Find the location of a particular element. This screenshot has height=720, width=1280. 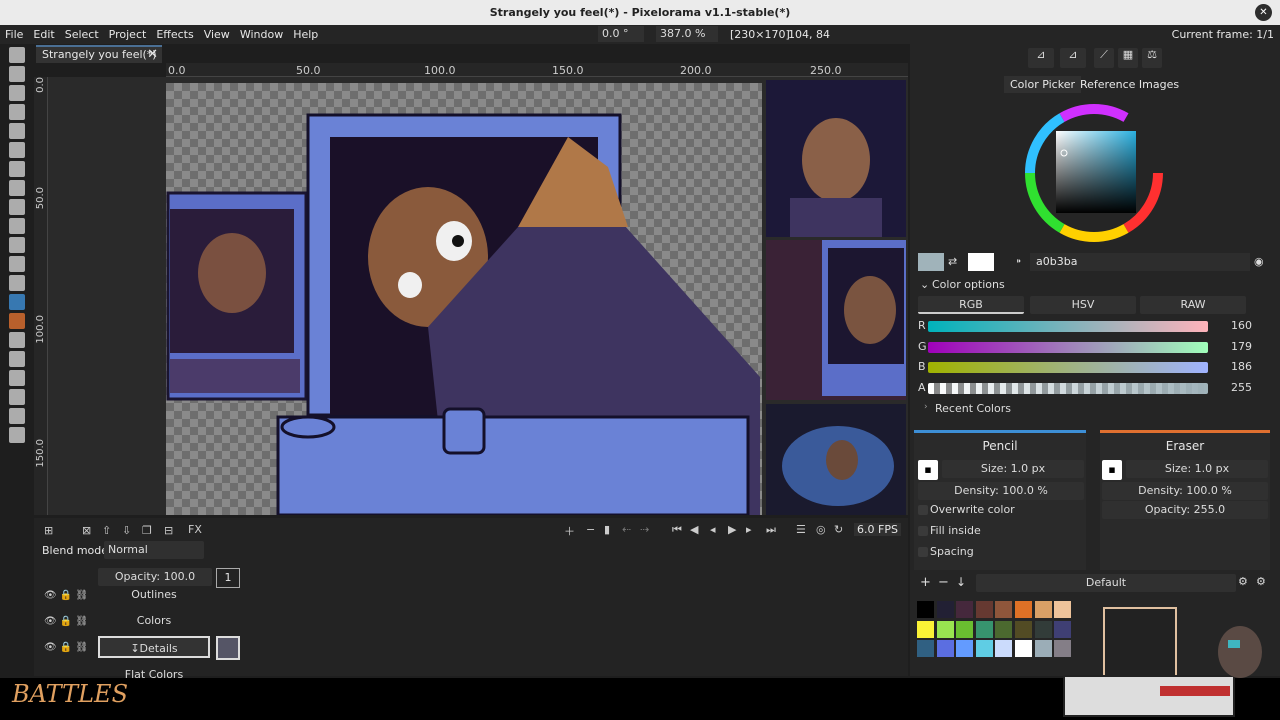

onion-skin-icon: ◎ is located at coordinates (821, 529).